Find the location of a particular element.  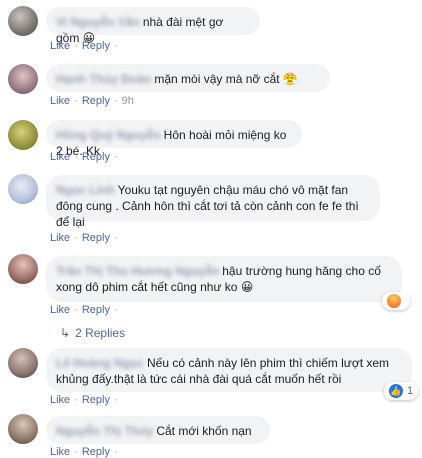

comment-author: Vi Nguyễn Vân is located at coordinates (98, 22).